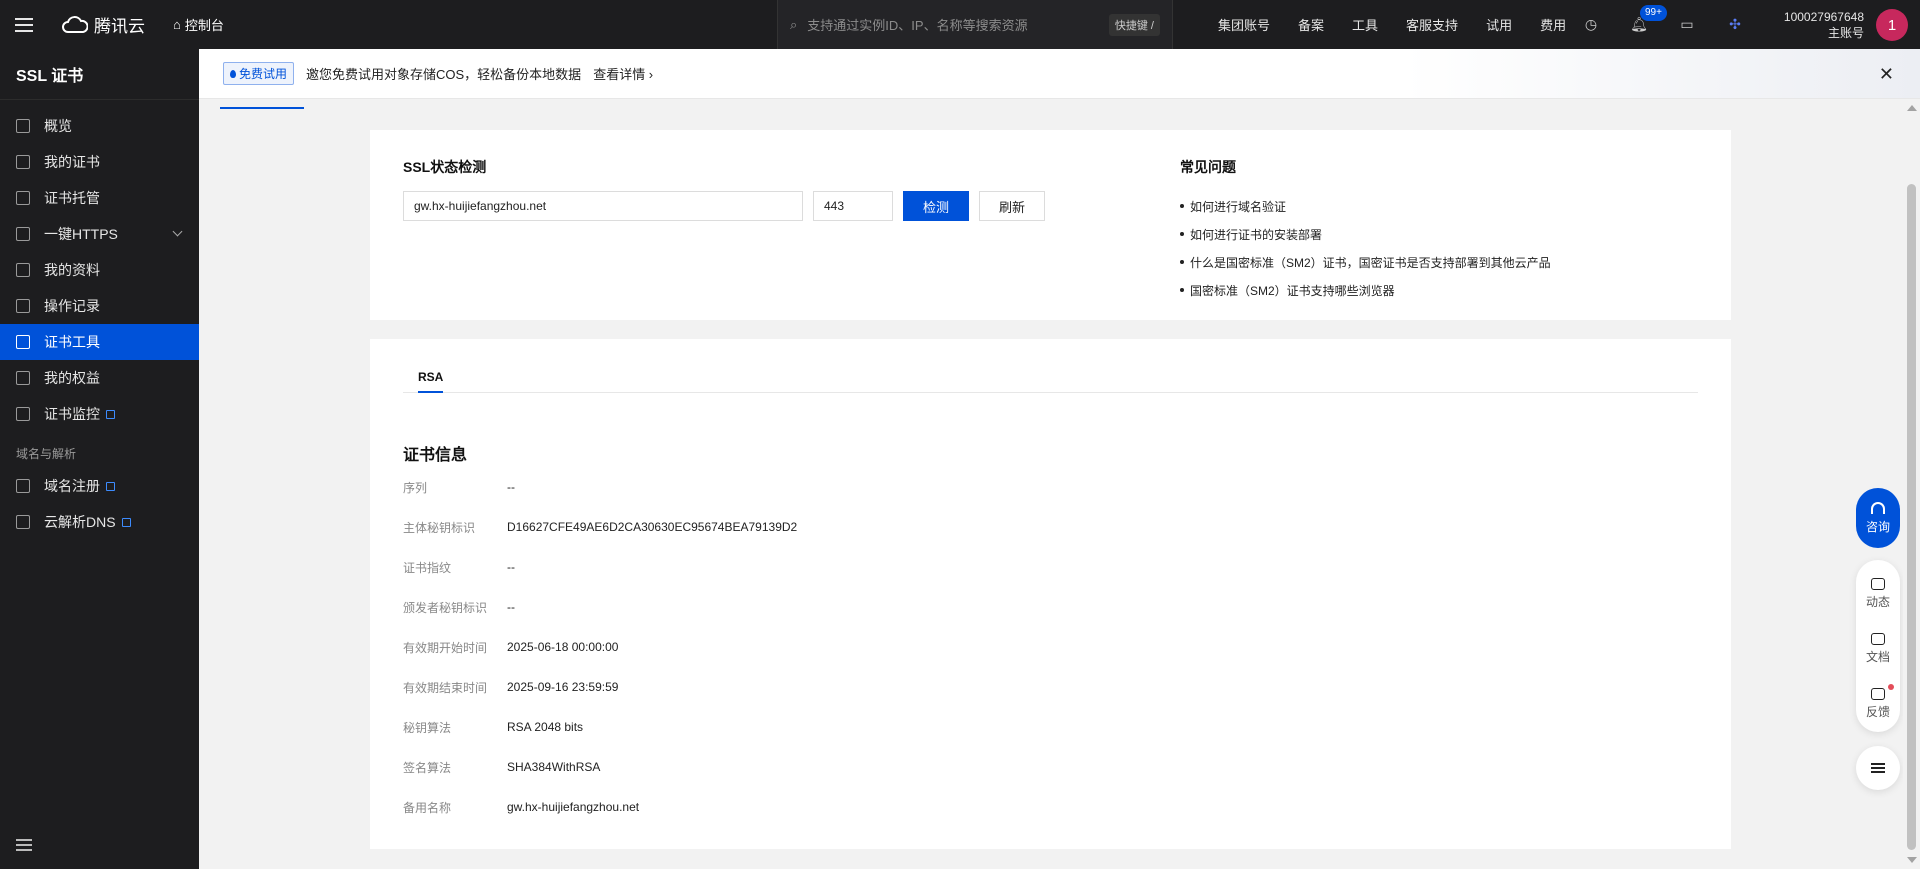  What do you see at coordinates (1877, 526) in the screenshot?
I see `consult-label: 咨询` at bounding box center [1877, 526].